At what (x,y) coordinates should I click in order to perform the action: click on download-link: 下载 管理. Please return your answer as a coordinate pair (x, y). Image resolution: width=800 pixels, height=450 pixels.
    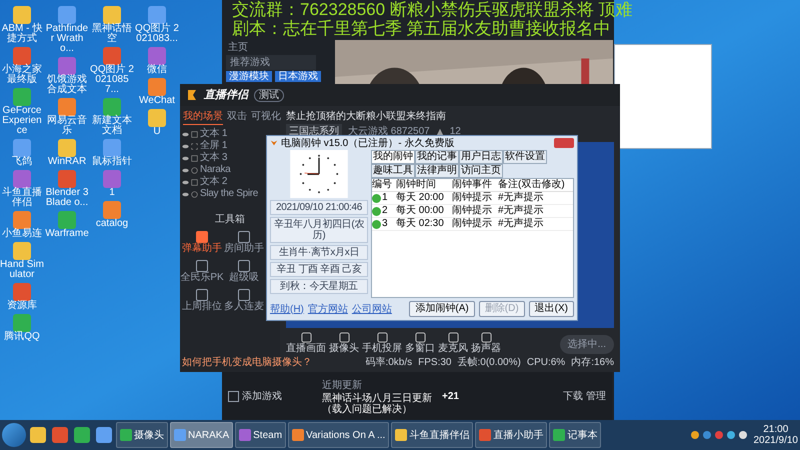
    Looking at the image, I should click on (584, 396).